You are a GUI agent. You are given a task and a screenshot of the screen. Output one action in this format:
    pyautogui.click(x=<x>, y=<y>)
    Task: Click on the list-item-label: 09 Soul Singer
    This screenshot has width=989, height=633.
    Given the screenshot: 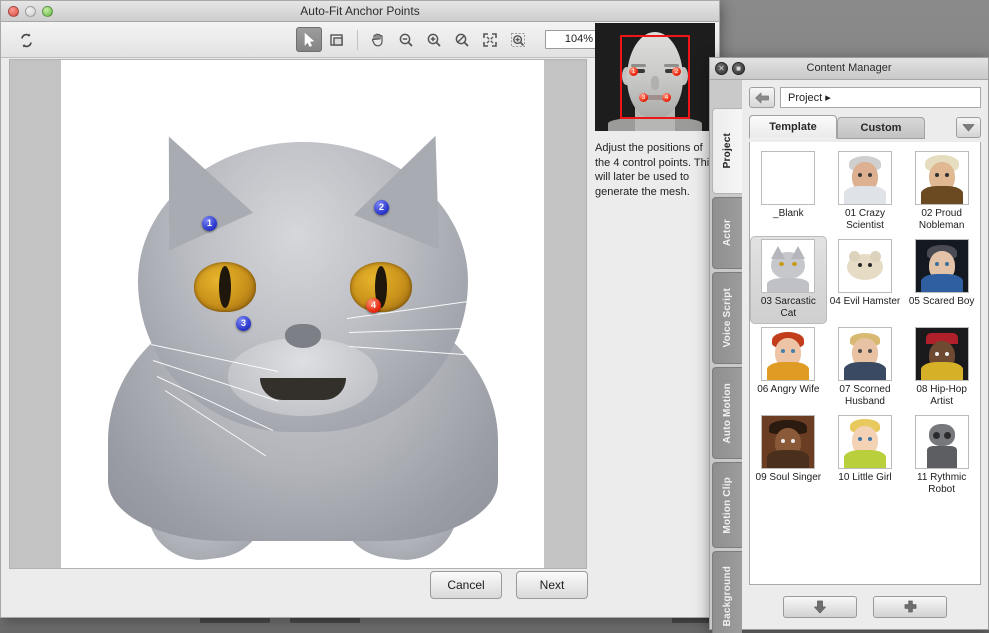 What is the action you would take?
    pyautogui.click(x=788, y=477)
    